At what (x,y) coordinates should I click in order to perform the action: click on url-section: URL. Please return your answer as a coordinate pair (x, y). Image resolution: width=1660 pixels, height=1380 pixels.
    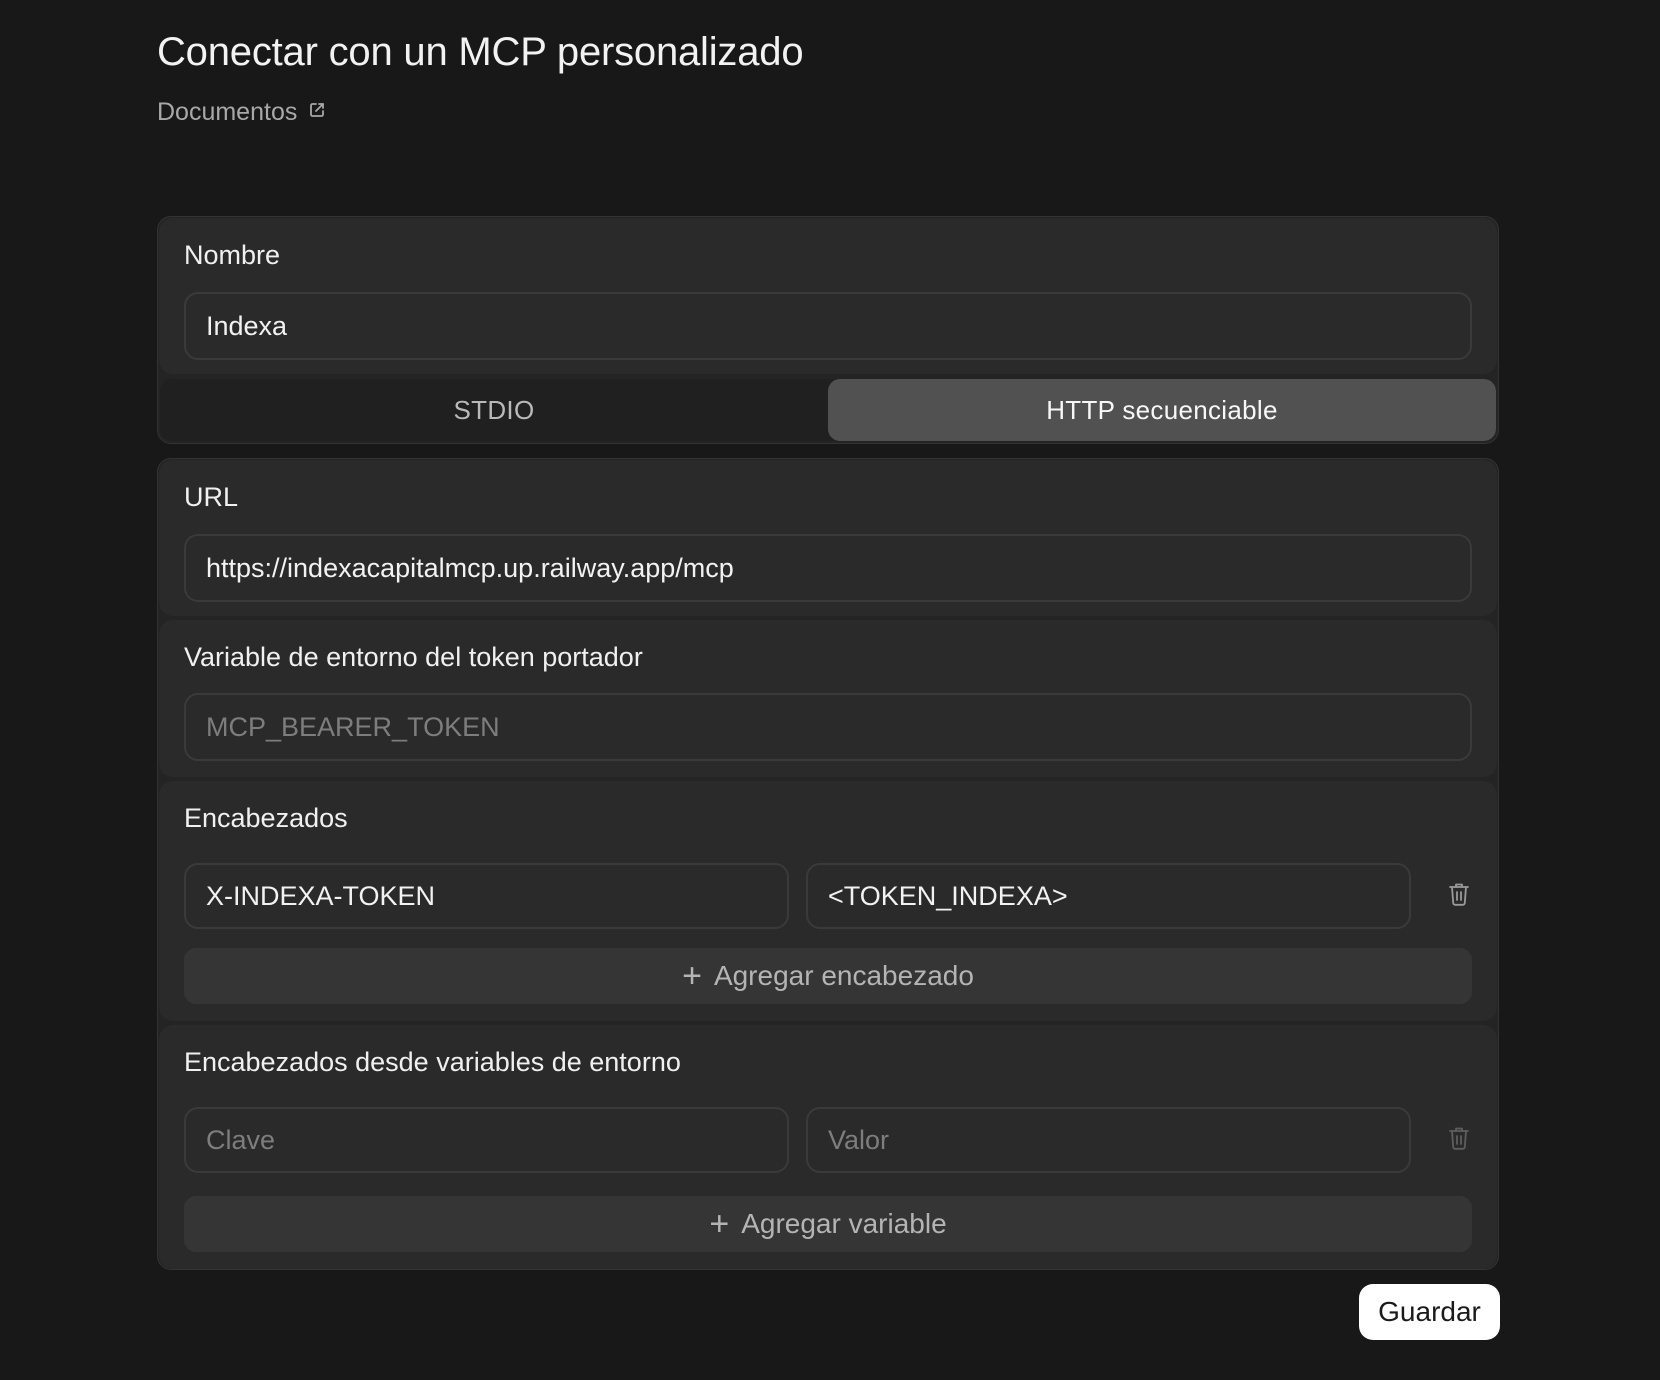
    Looking at the image, I should click on (828, 538).